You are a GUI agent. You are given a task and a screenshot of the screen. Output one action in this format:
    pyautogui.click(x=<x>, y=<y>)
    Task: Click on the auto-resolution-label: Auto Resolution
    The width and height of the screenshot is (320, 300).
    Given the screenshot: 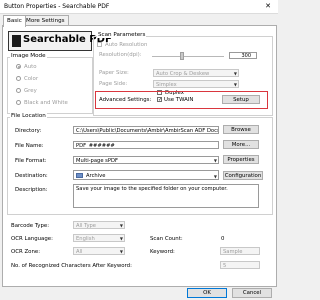 What is the action you would take?
    pyautogui.click(x=126, y=45)
    